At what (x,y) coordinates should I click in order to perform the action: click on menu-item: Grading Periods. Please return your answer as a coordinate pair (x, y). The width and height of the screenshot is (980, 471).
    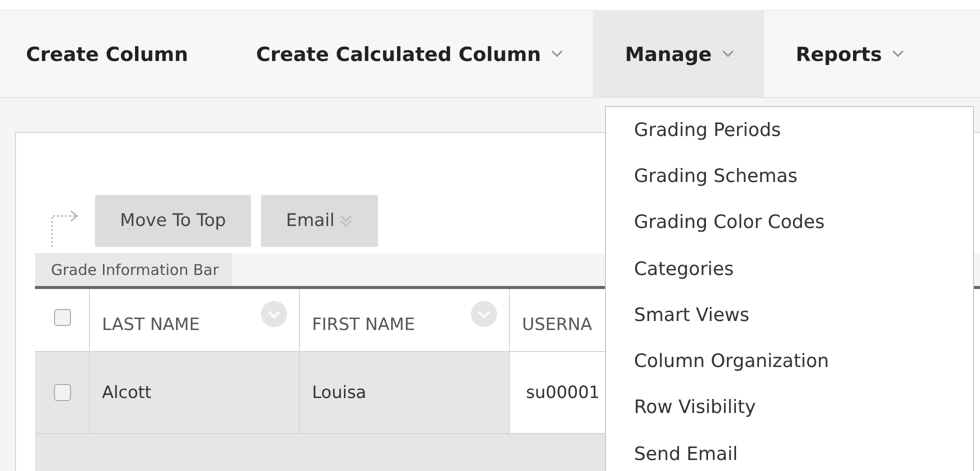
    Looking at the image, I should click on (789, 130).